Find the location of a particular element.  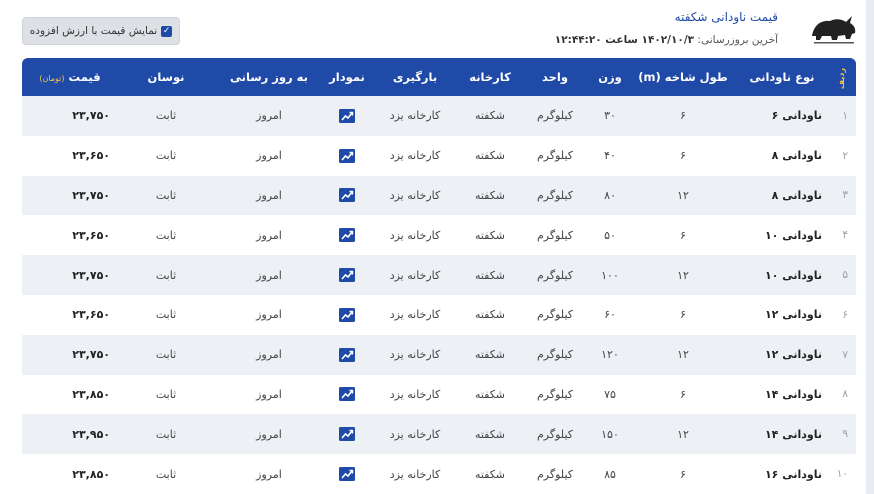

row-weight: ۸۵ is located at coordinates (610, 474).